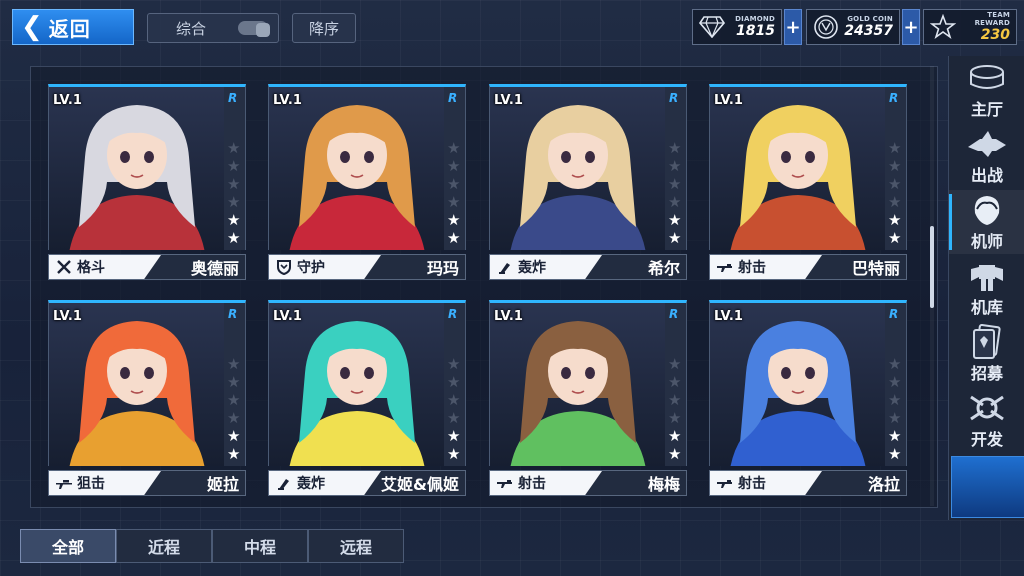  I want to click on diamond-counter: DIAMOND 1815, so click(737, 27).